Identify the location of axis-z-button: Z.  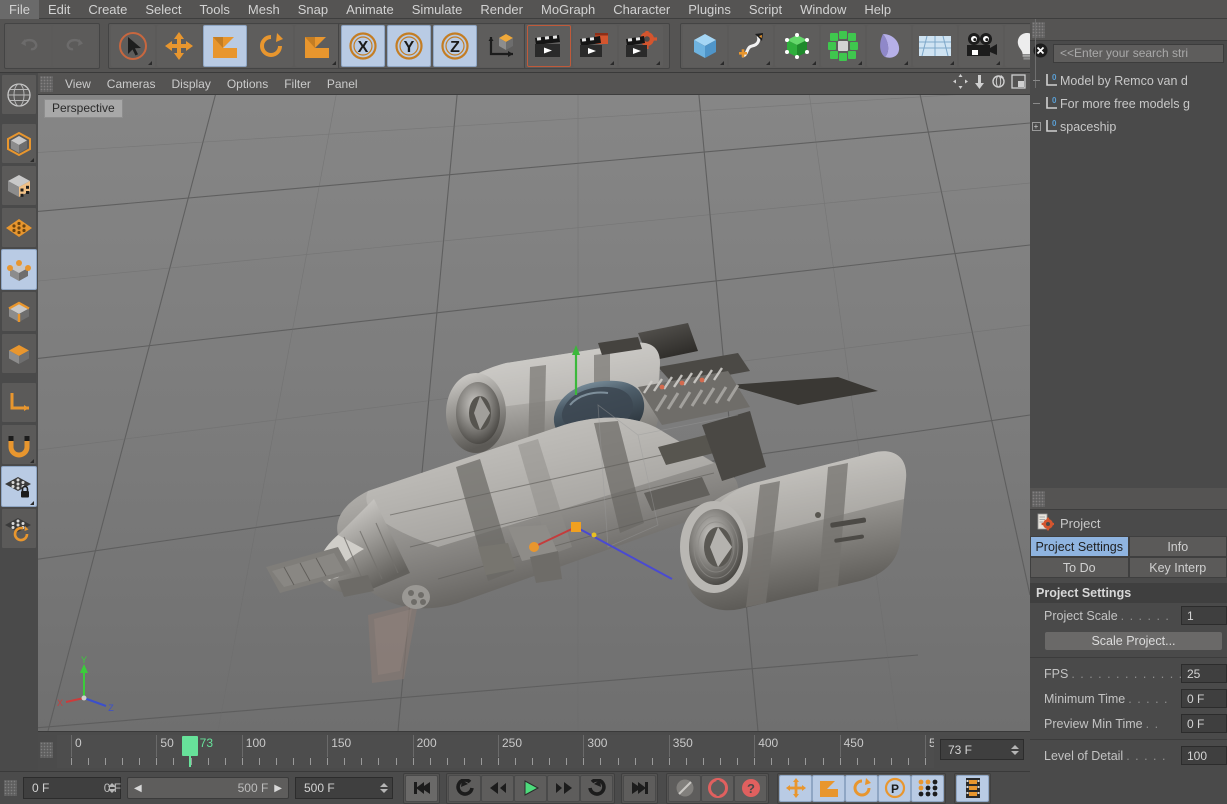
(455, 46).